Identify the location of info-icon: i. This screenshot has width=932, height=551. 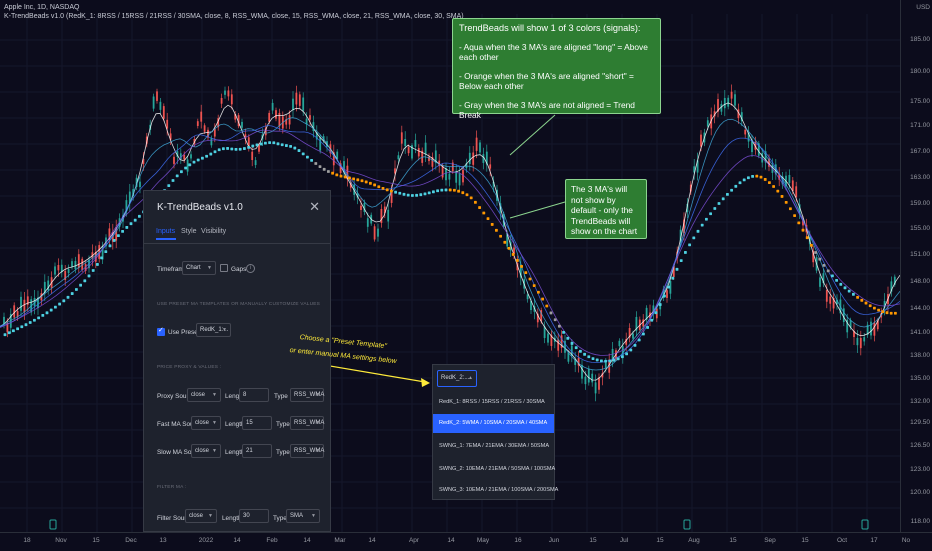
(250, 268).